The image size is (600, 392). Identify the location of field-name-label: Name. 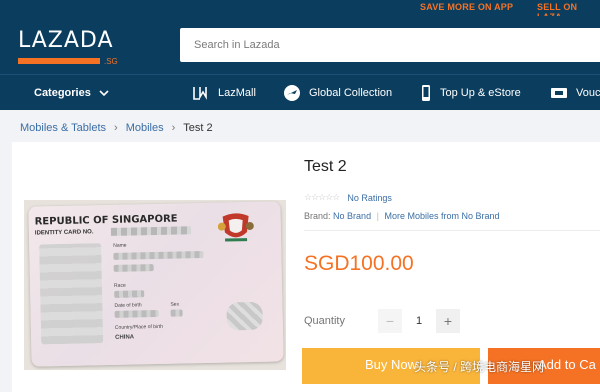
(120, 245).